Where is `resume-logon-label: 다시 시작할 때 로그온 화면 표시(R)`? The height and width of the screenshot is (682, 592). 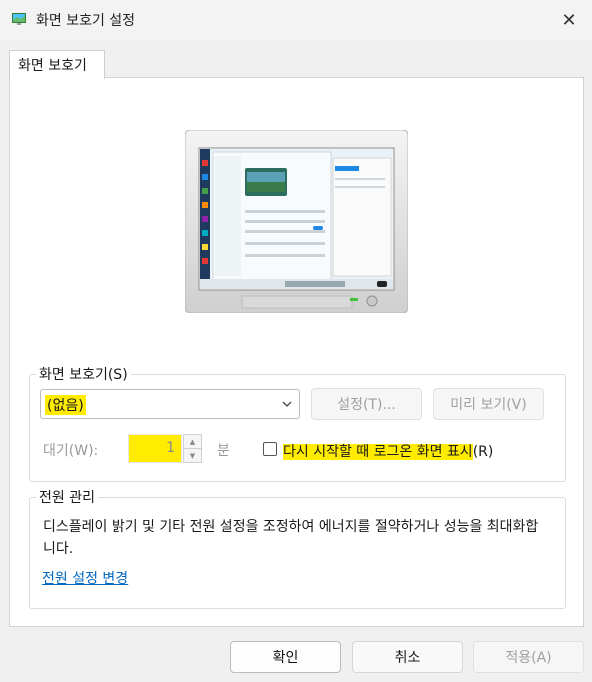 resume-logon-label: 다시 시작할 때 로그온 화면 표시(R) is located at coordinates (388, 451).